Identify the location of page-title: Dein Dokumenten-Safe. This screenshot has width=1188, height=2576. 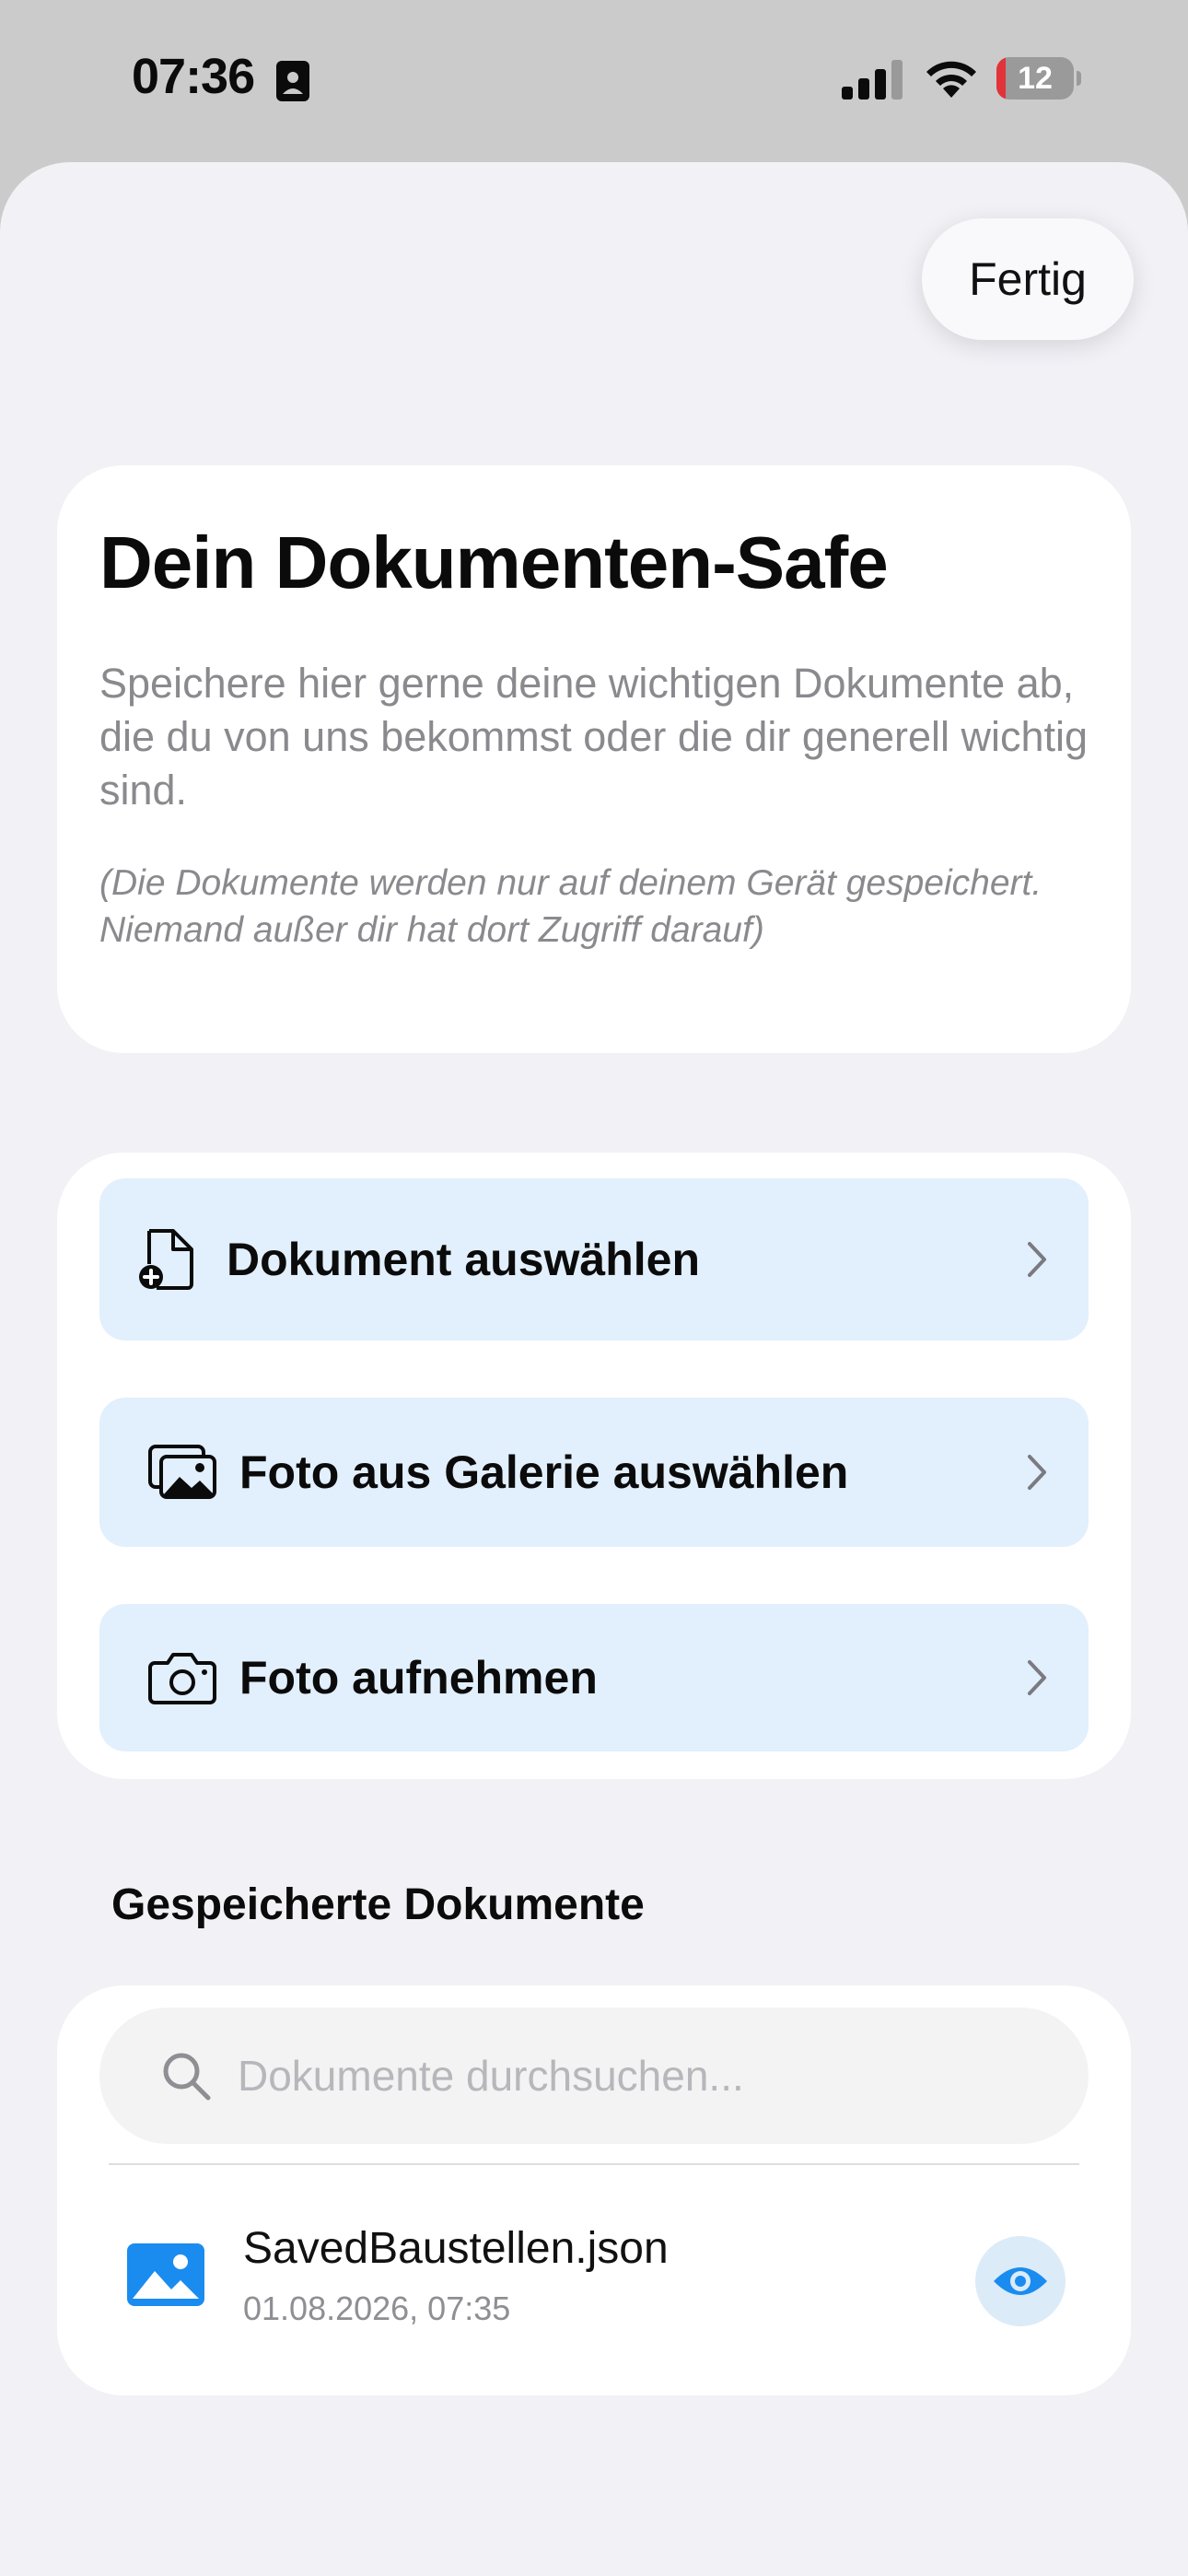
(494, 562).